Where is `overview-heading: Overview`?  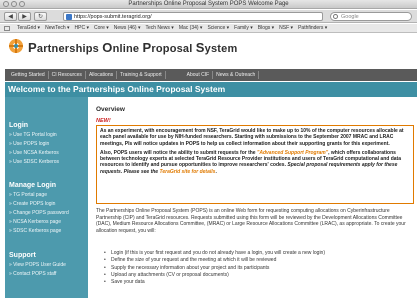
overview-heading: Overview is located at coordinates (110, 109).